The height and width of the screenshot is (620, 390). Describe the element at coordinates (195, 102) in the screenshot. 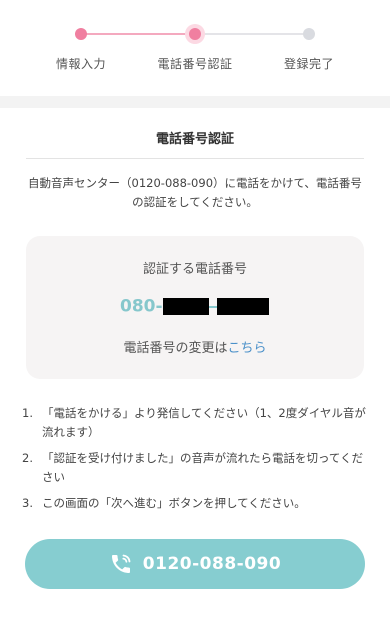

I see `section-divider` at that location.